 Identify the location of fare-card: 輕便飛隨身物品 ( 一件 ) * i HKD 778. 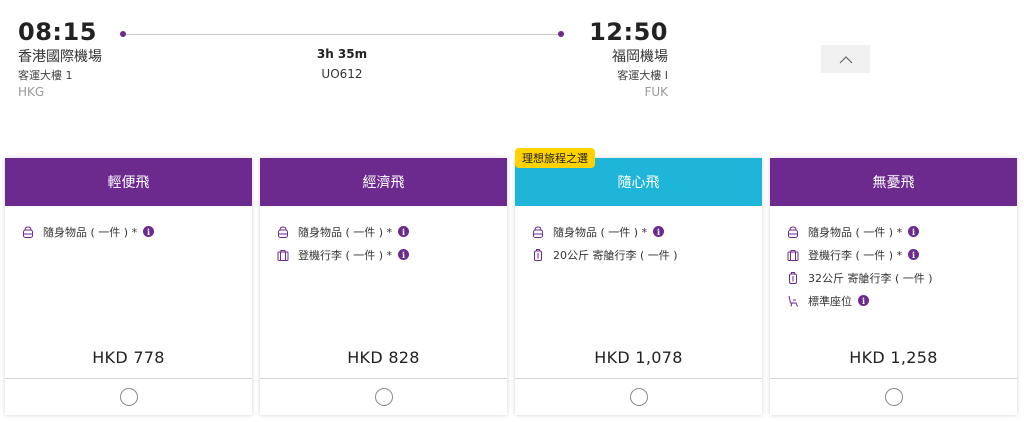
(128, 286).